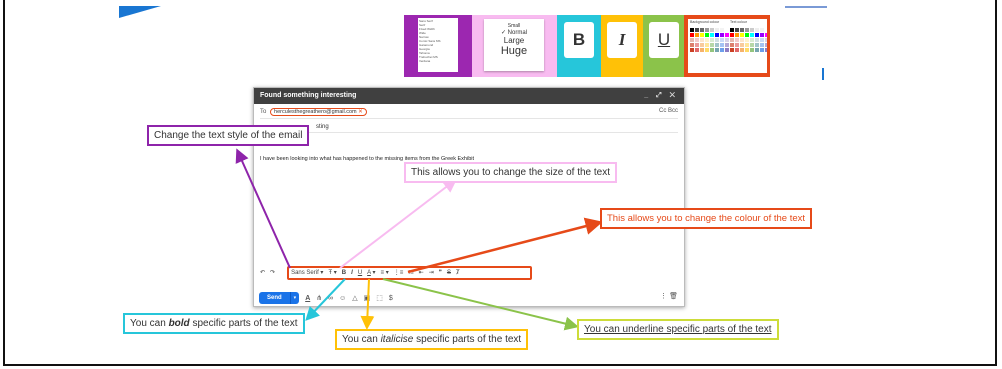  What do you see at coordinates (228, 135) in the screenshot?
I see `callout-text-style: Change the text style of the email` at bounding box center [228, 135].